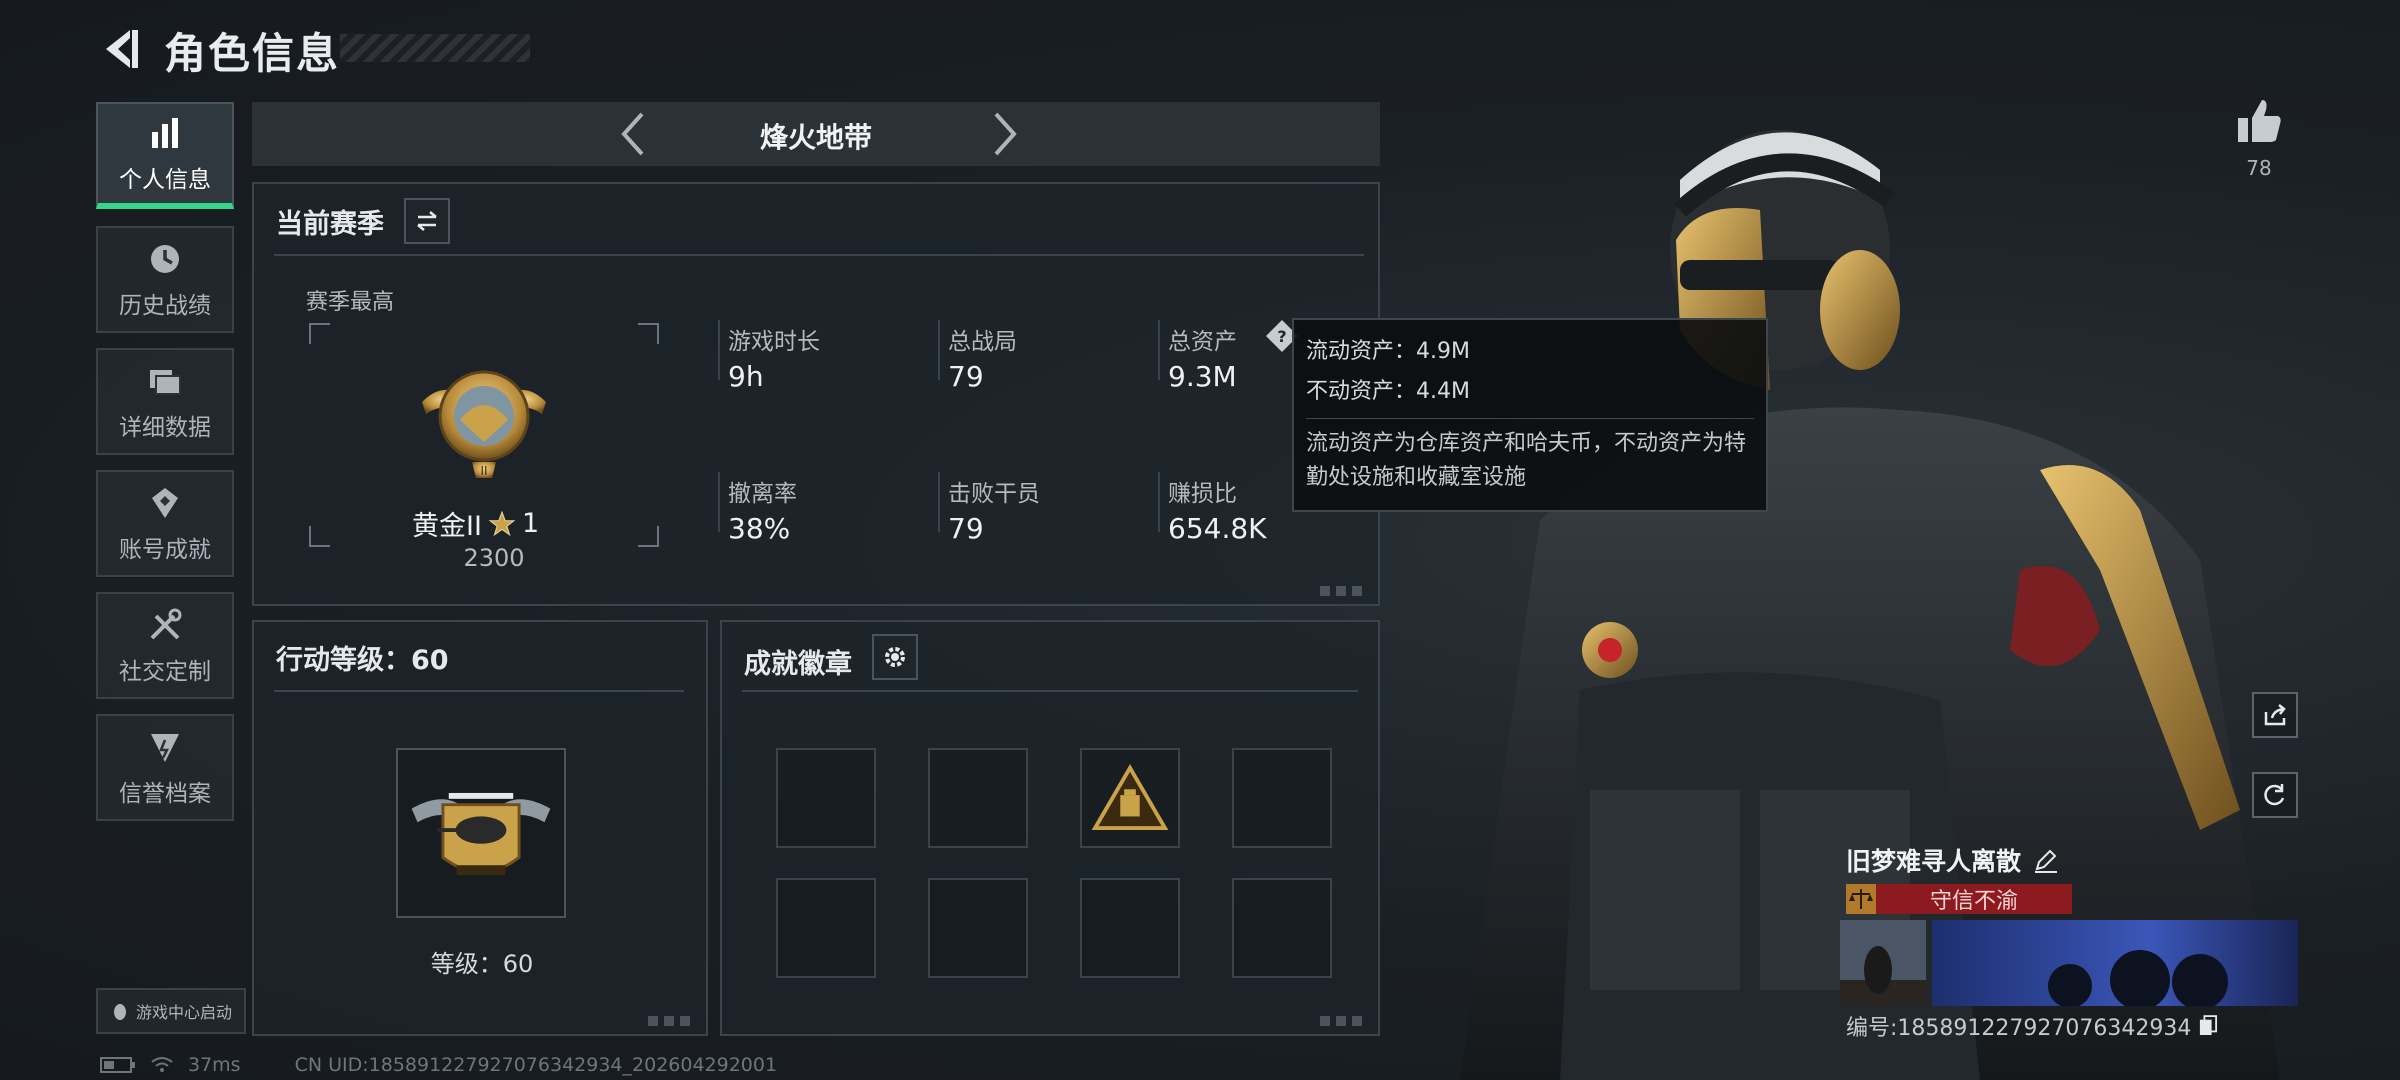 Image resolution: width=2400 pixels, height=1080 pixels. Describe the element at coordinates (252, 53) in the screenshot. I see `page-title: 角色信息` at that location.